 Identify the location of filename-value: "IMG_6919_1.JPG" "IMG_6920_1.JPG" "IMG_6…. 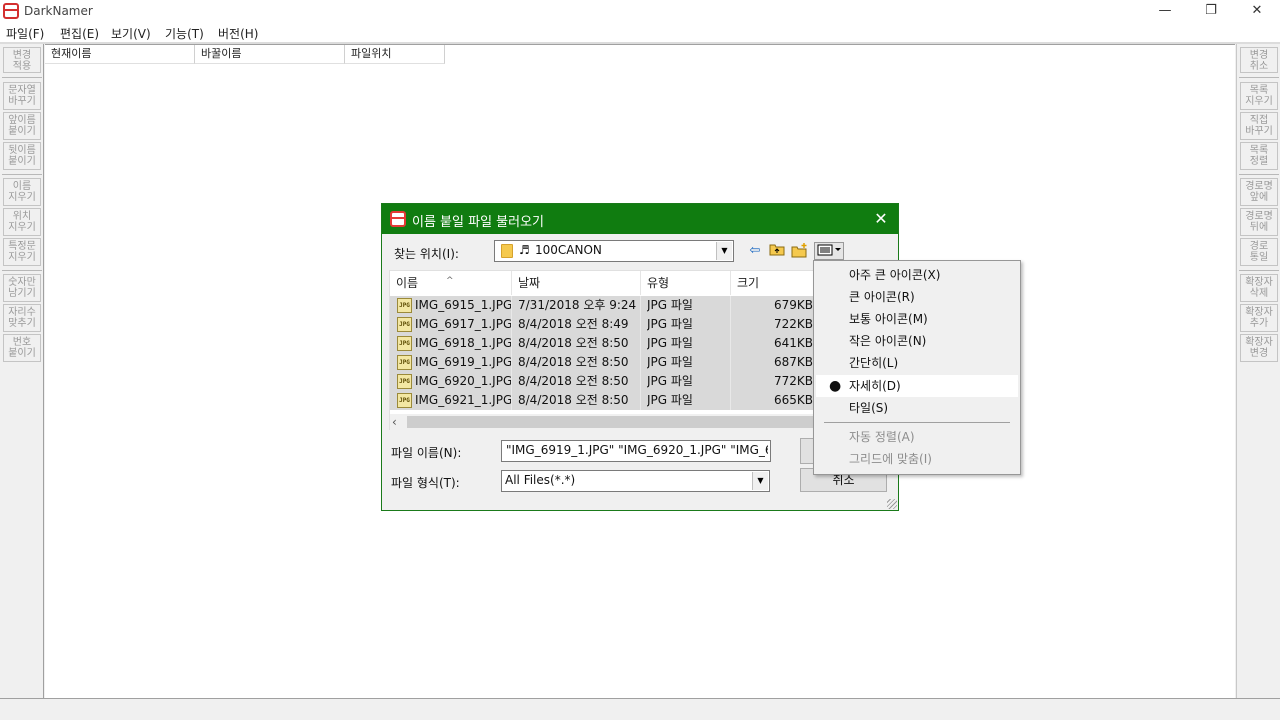
(637, 450).